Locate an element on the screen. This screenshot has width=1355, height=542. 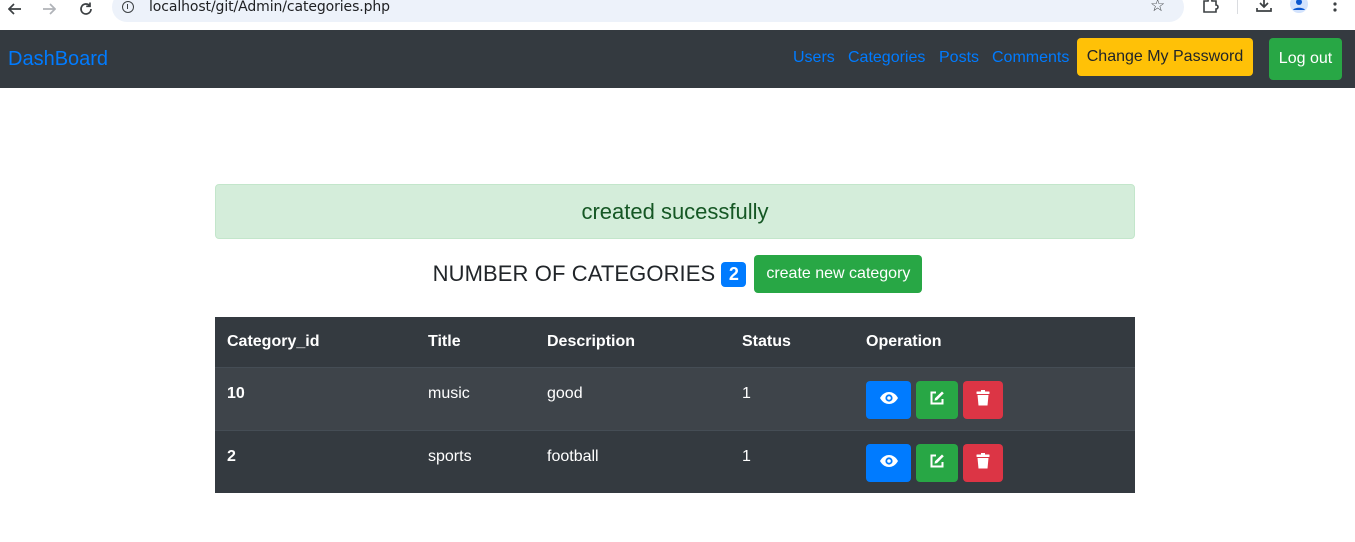
change-password-button: Change My Password is located at coordinates (1165, 57).